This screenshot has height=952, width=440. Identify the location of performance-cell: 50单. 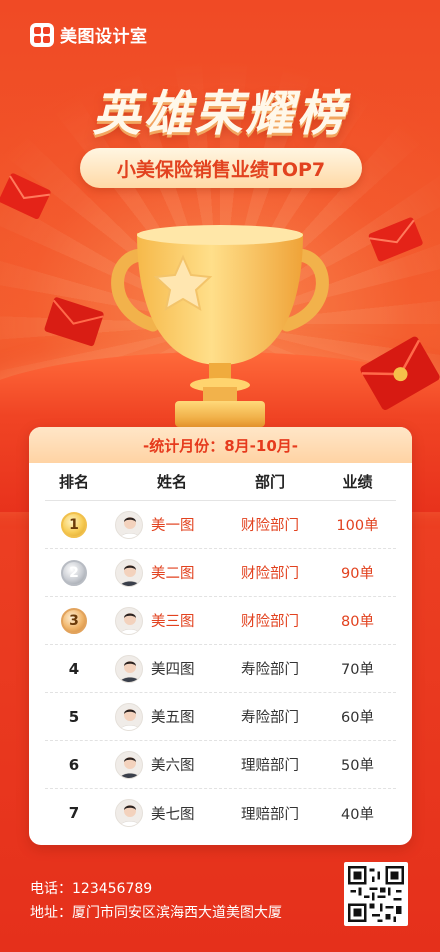
(357, 766).